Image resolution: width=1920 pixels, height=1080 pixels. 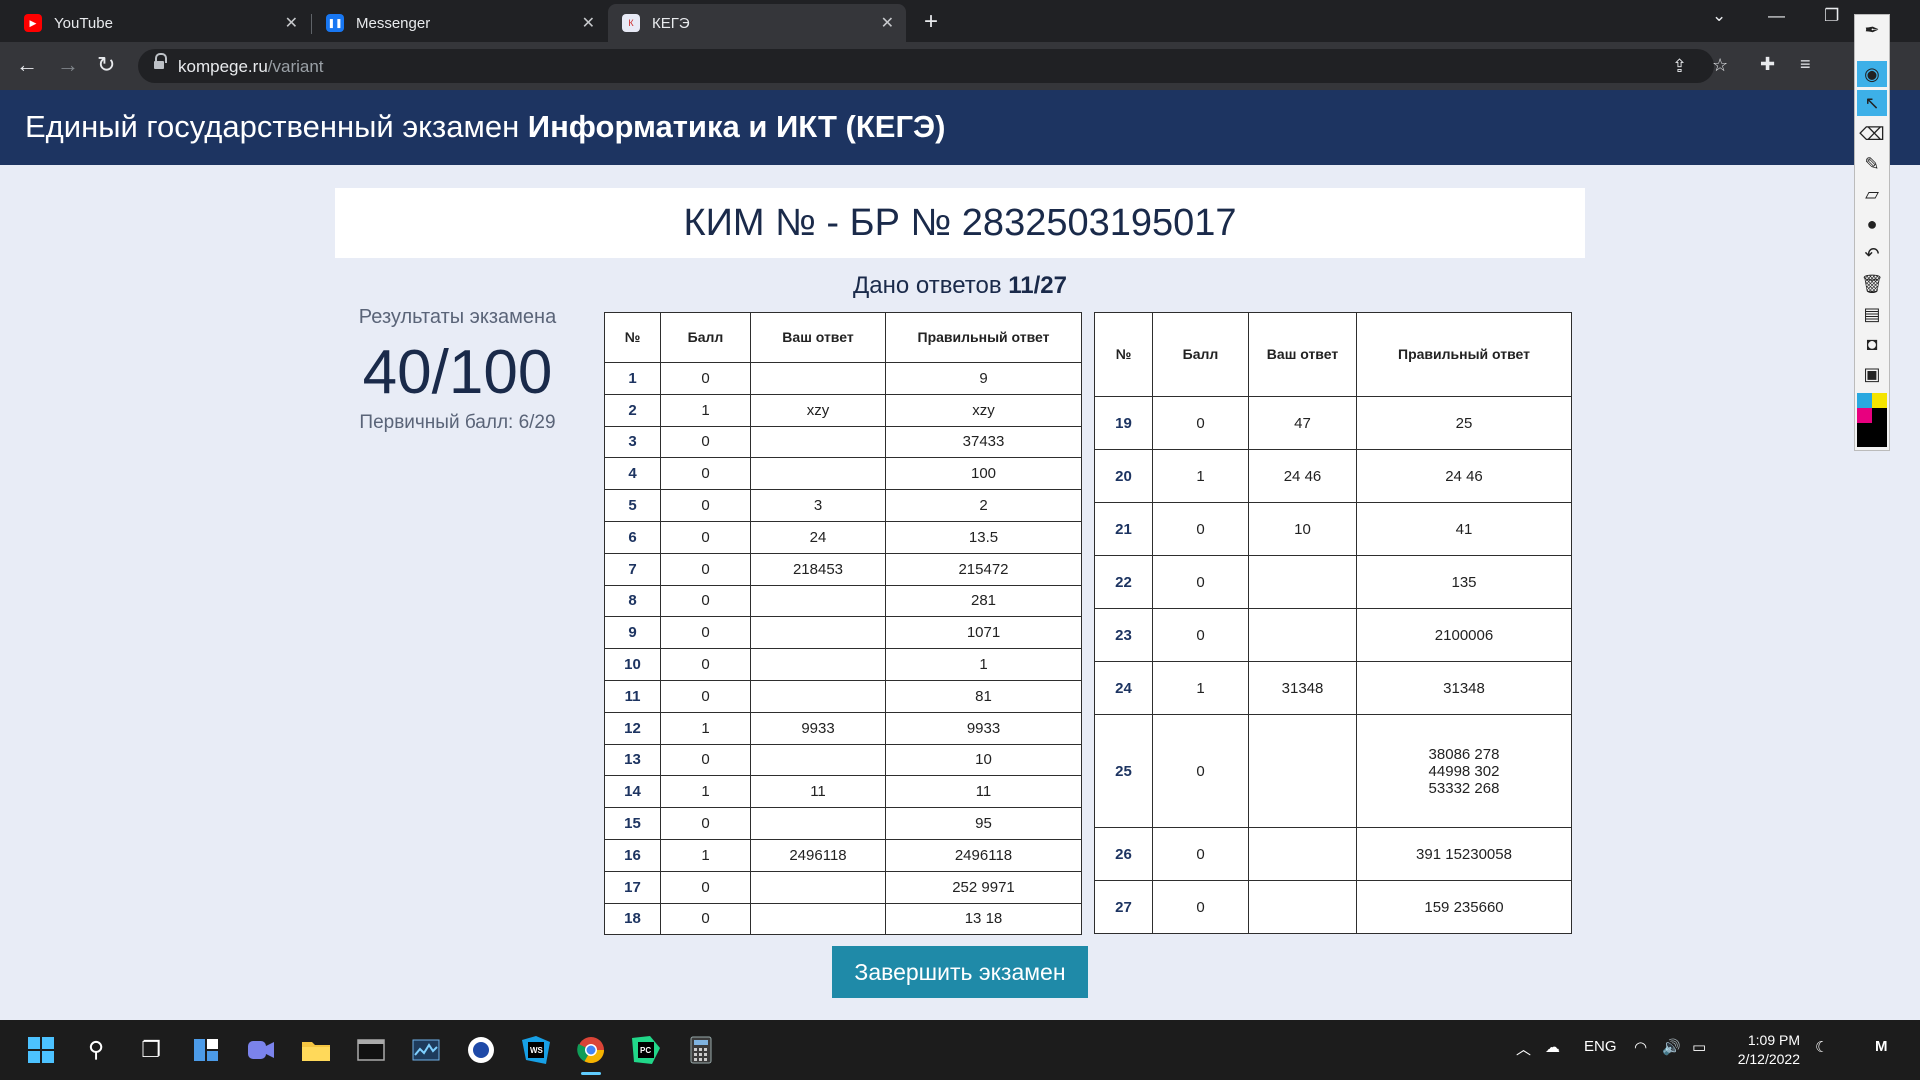 What do you see at coordinates (843, 696) in the screenshot?
I see `table-row: 11 0 81` at bounding box center [843, 696].